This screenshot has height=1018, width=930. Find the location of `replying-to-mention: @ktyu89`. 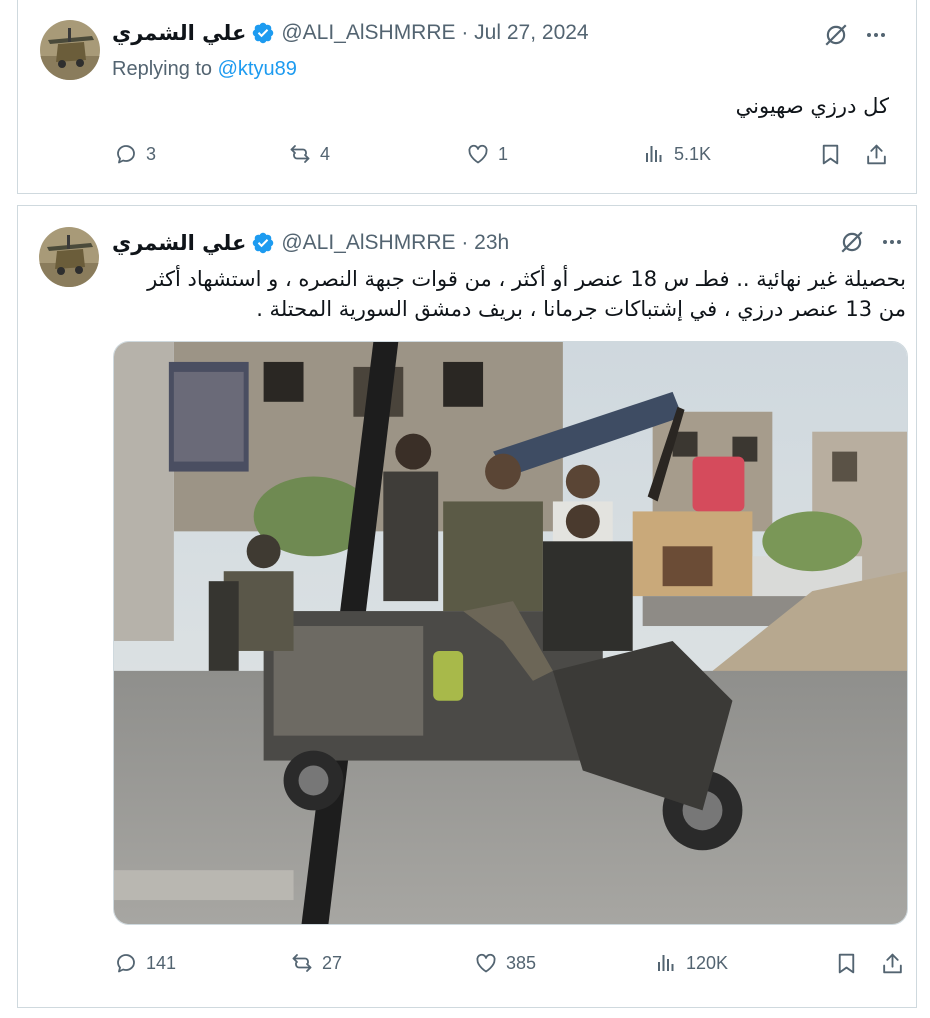

replying-to-mention: @ktyu89 is located at coordinates (257, 69).